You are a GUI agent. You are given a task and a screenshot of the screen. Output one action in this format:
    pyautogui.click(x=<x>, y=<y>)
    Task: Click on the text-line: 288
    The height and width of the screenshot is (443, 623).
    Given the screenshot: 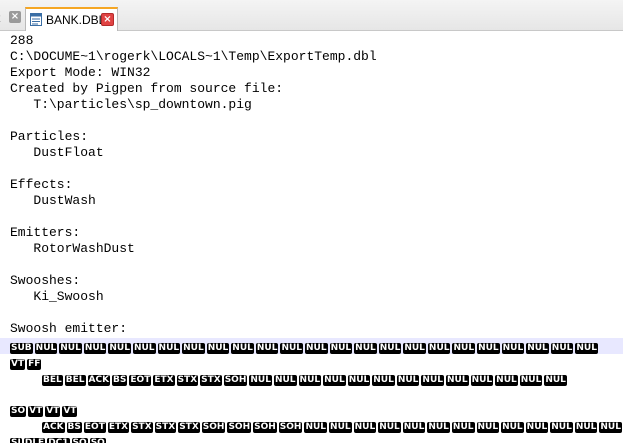 What is the action you would take?
    pyautogui.click(x=22, y=40)
    